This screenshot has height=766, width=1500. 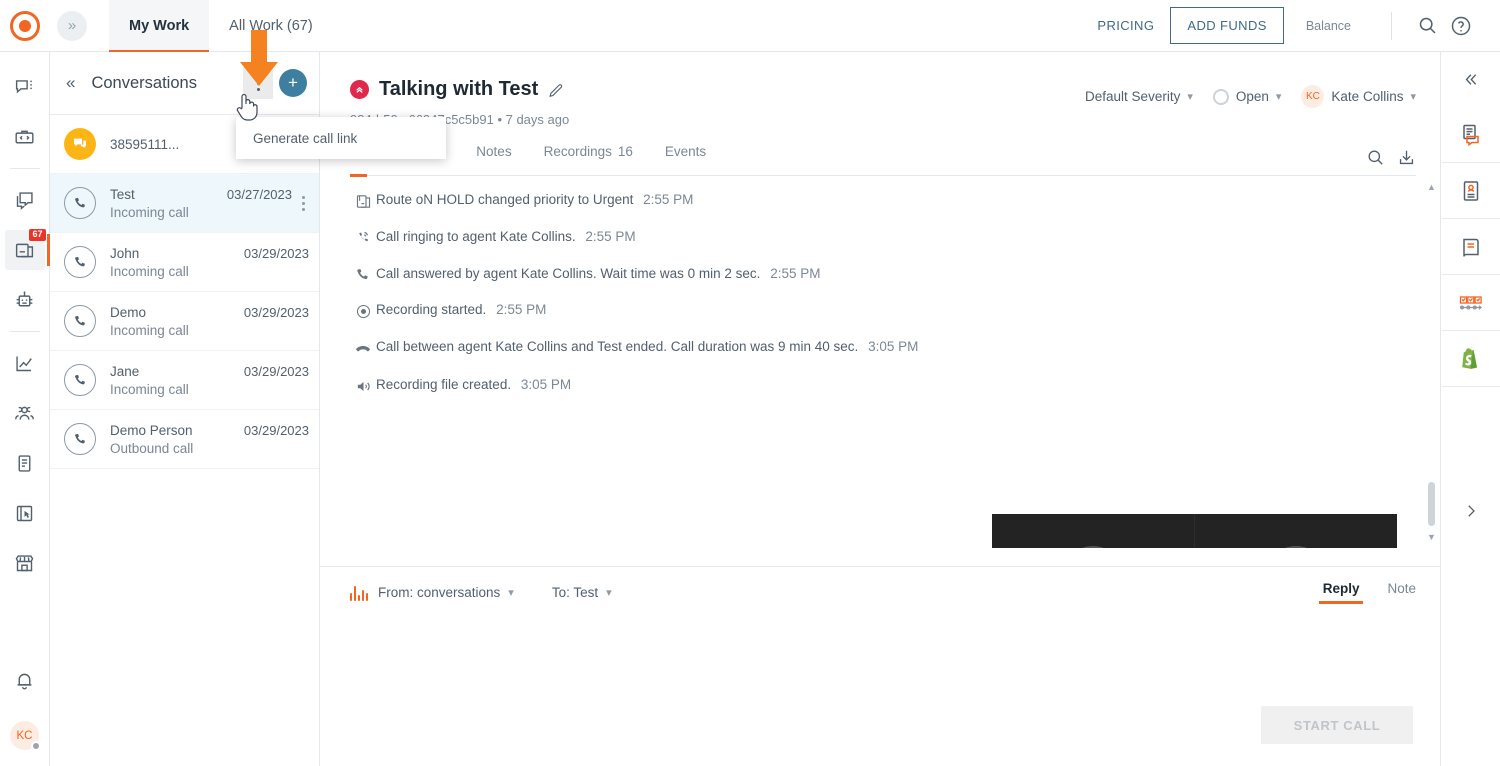 What do you see at coordinates (1313, 96) in the screenshot?
I see `assignee-avatar: KC` at bounding box center [1313, 96].